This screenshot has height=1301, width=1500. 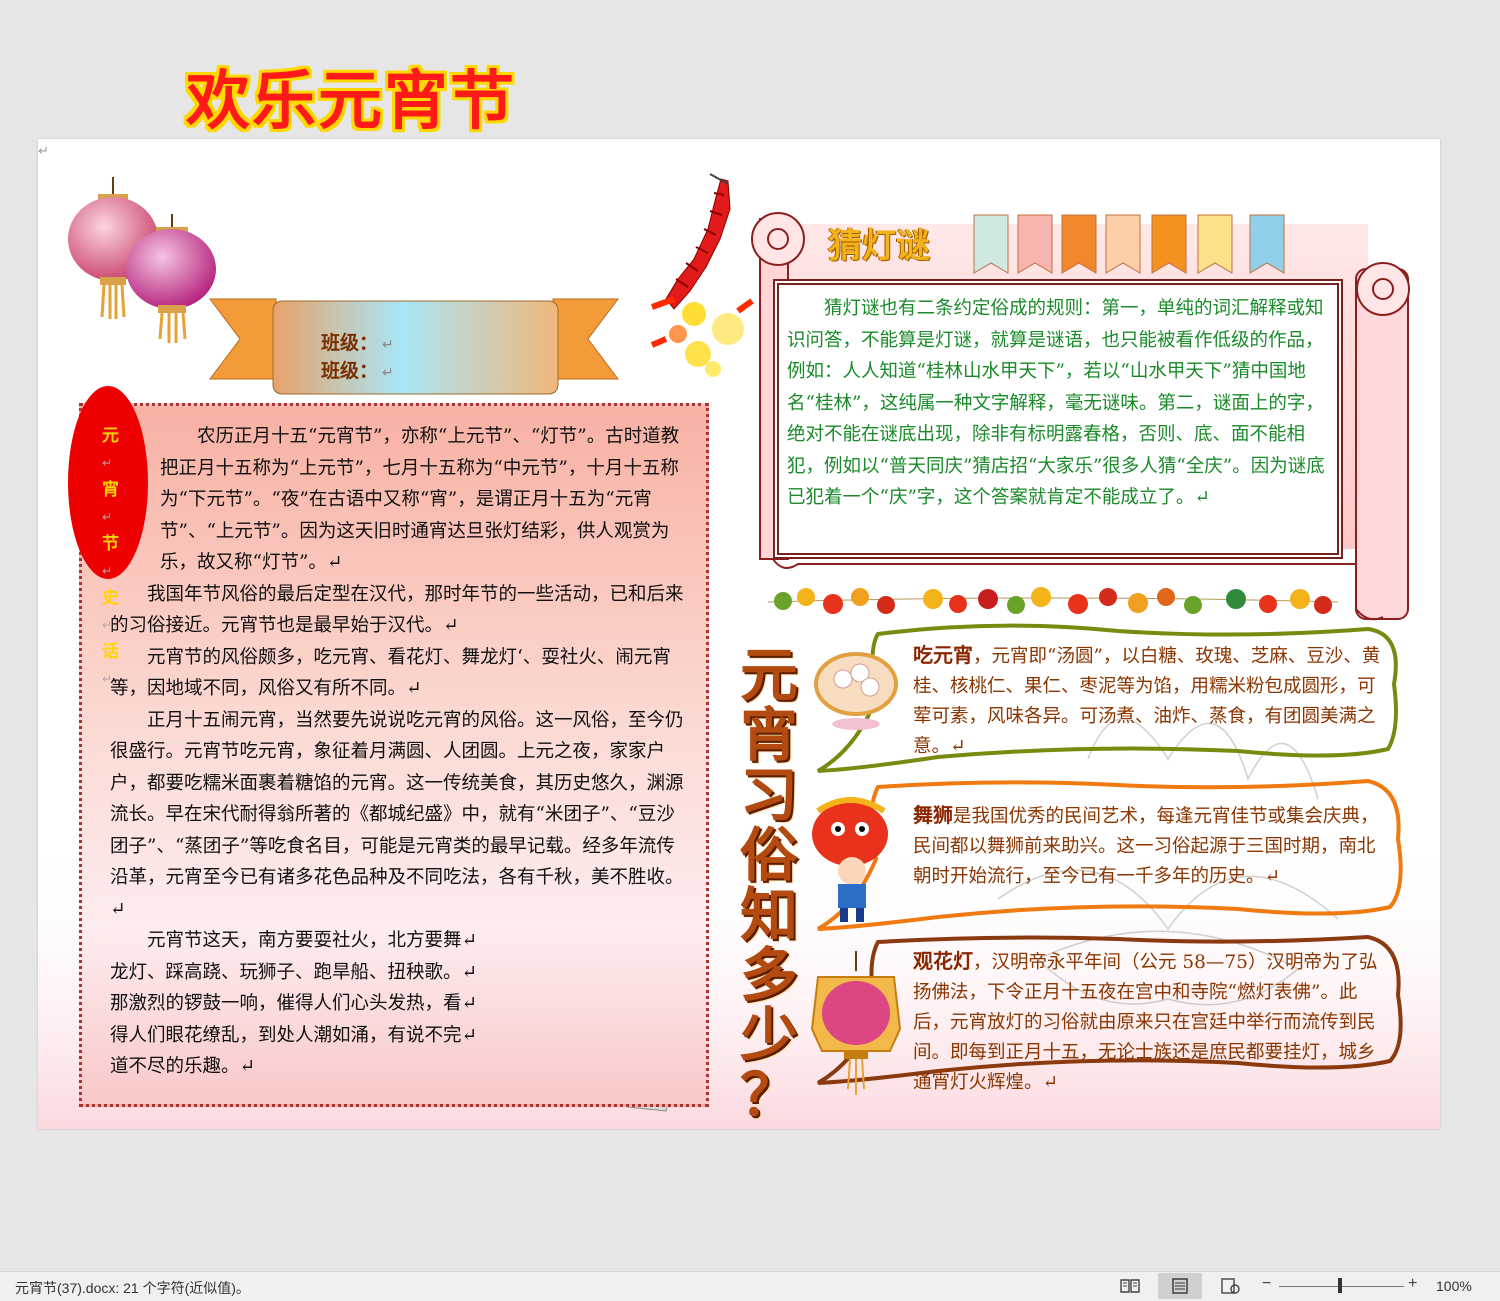 What do you see at coordinates (1180, 1286) in the screenshot?
I see `print-layout-icon` at bounding box center [1180, 1286].